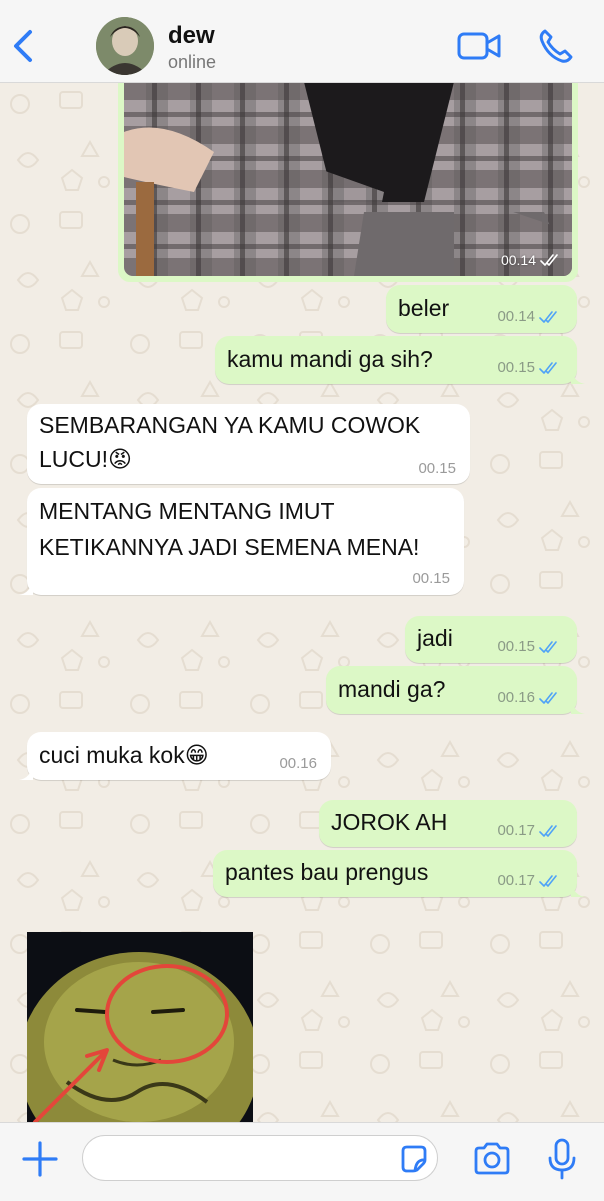 This screenshot has width=604, height=1201. I want to click on sticker-message, so click(140, 1027).